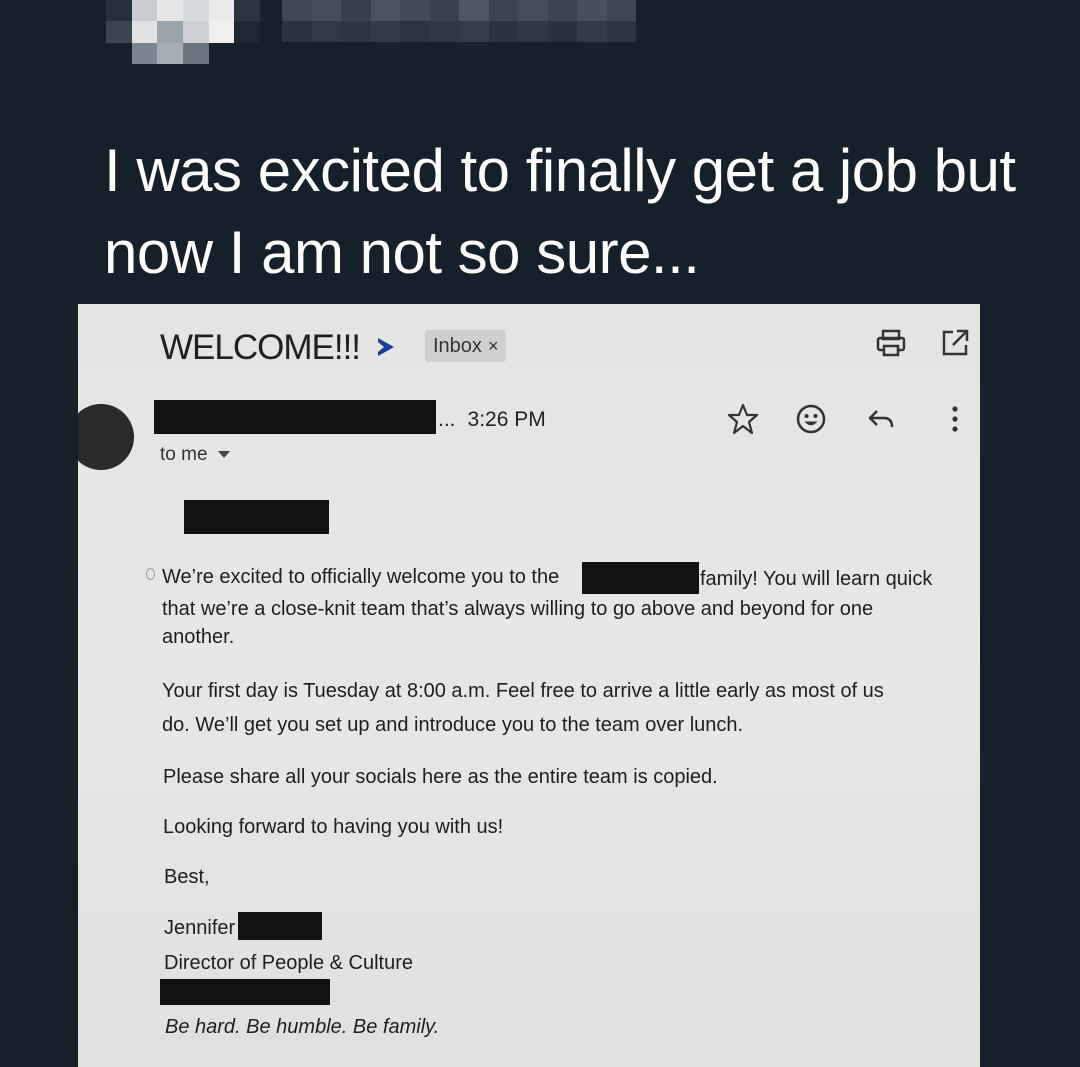 The image size is (1080, 1067). I want to click on recipient-label: to me, so click(184, 454).